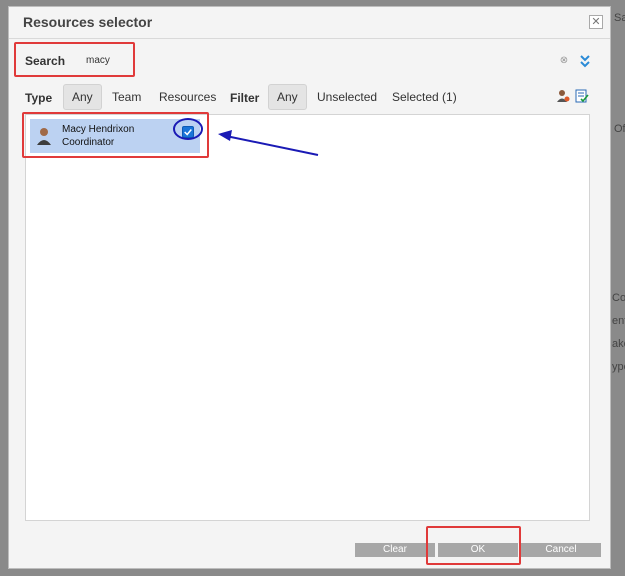  What do you see at coordinates (596, 22) in the screenshot?
I see `close-button: ✕` at bounding box center [596, 22].